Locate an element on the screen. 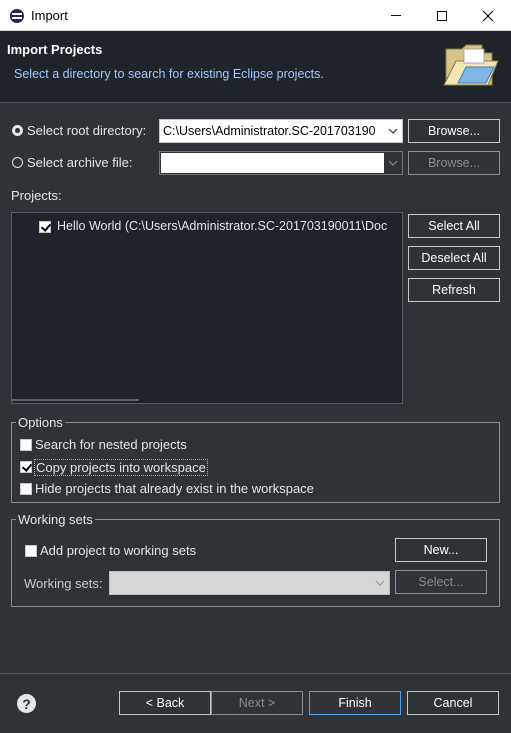 This screenshot has height=733, width=511. add-to-working-sets-checkbox is located at coordinates (31, 551).